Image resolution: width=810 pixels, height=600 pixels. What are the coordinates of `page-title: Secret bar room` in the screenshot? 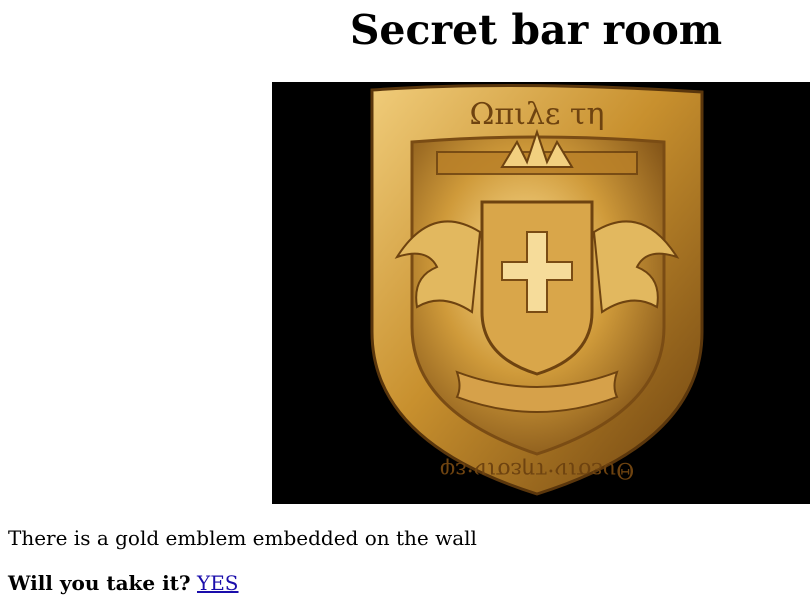 It's located at (536, 30).